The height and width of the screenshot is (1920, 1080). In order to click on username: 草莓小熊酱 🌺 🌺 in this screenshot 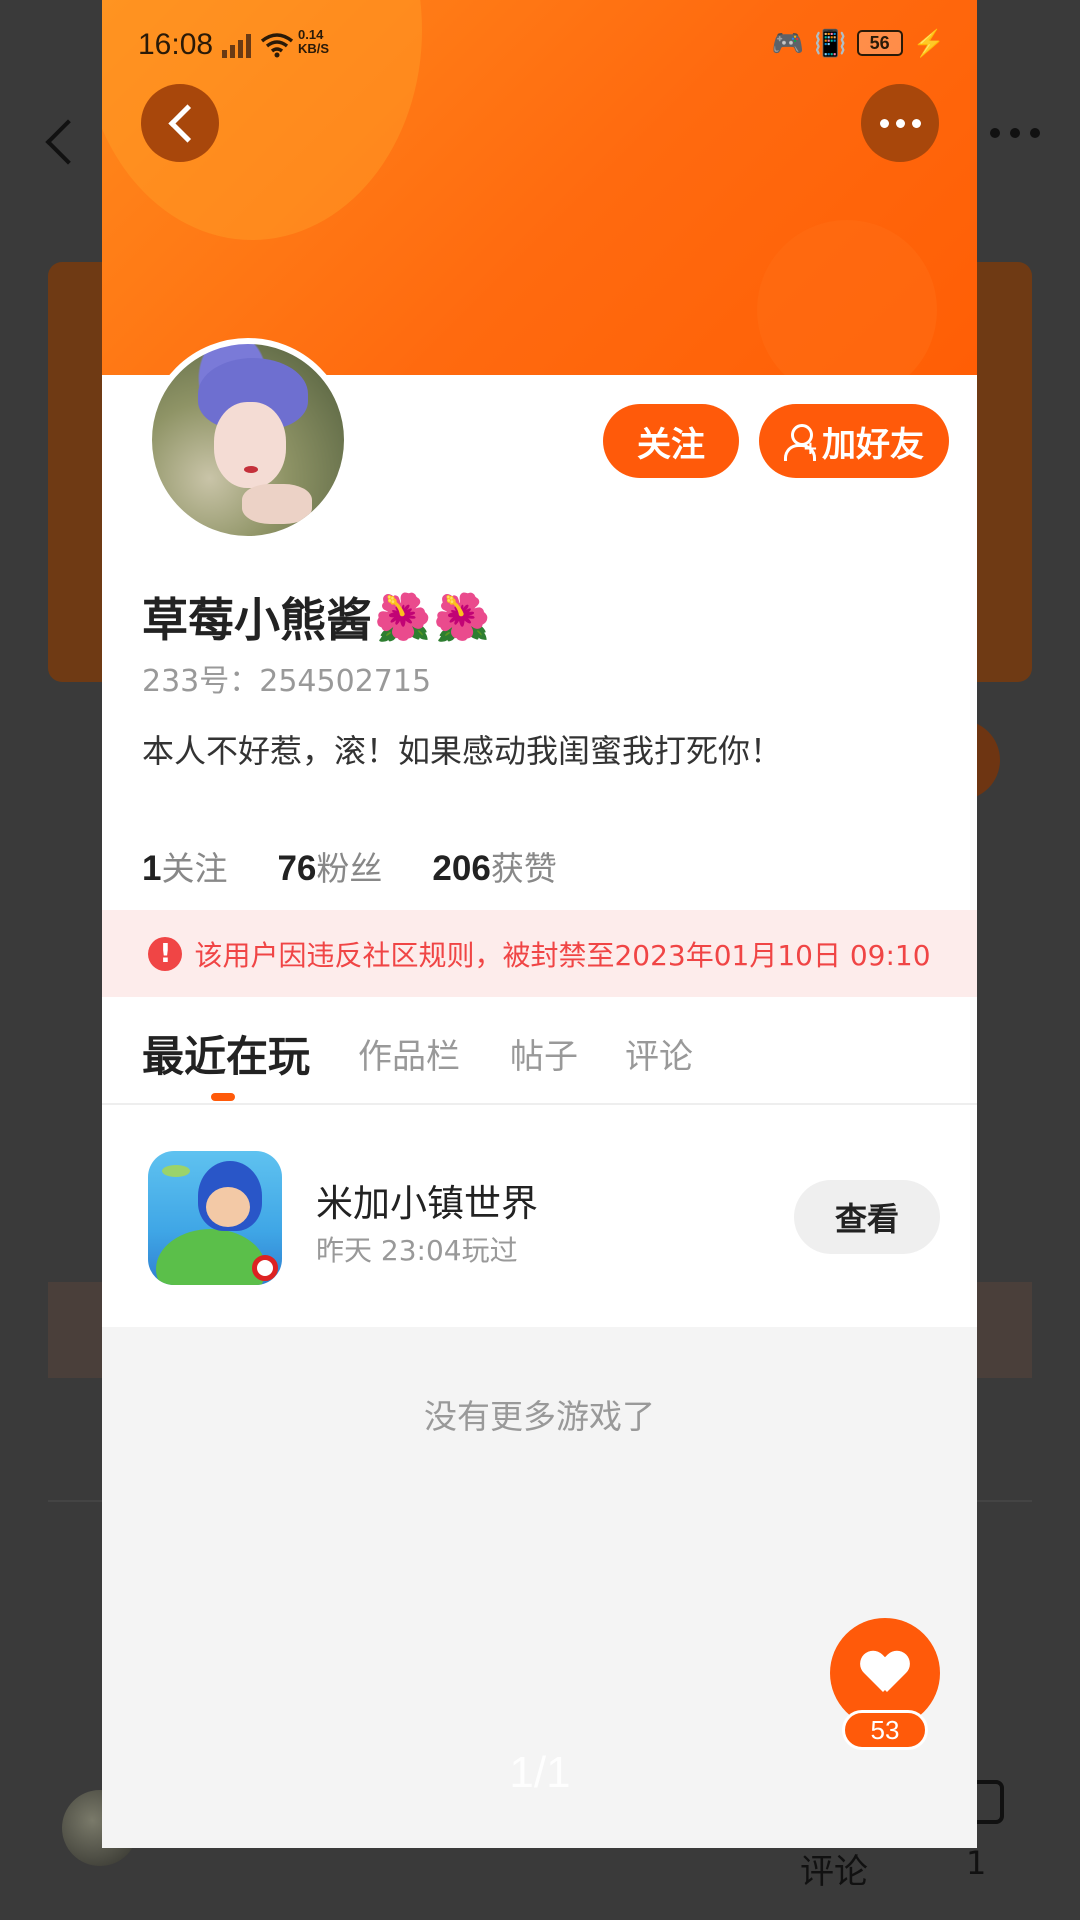, I will do `click(316, 617)`.